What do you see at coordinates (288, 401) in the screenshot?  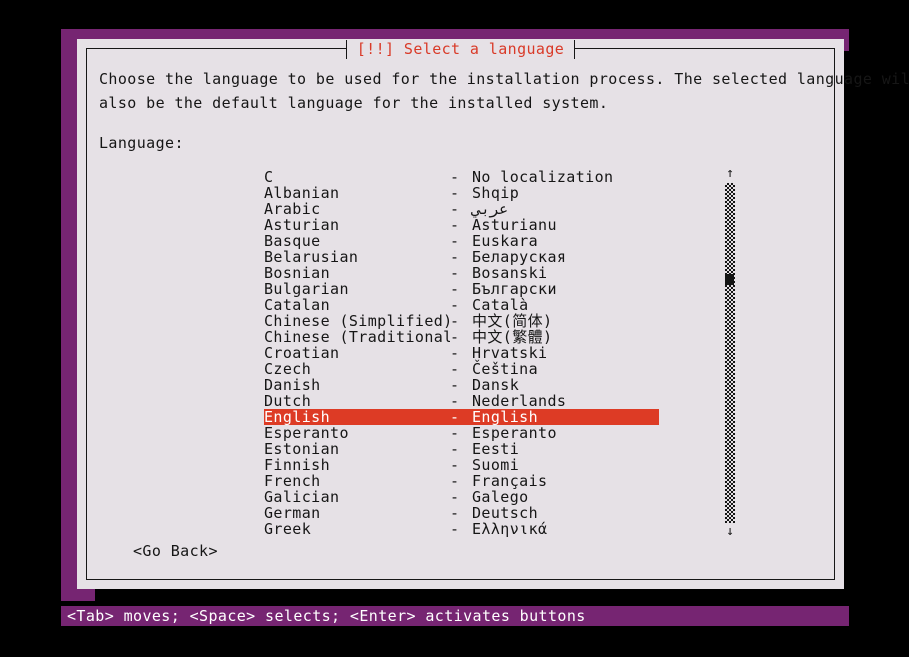 I see `language-name: Dutch` at bounding box center [288, 401].